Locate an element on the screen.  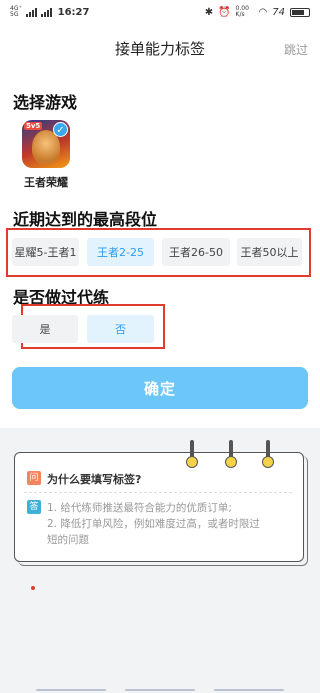
divider is located at coordinates (158, 492).